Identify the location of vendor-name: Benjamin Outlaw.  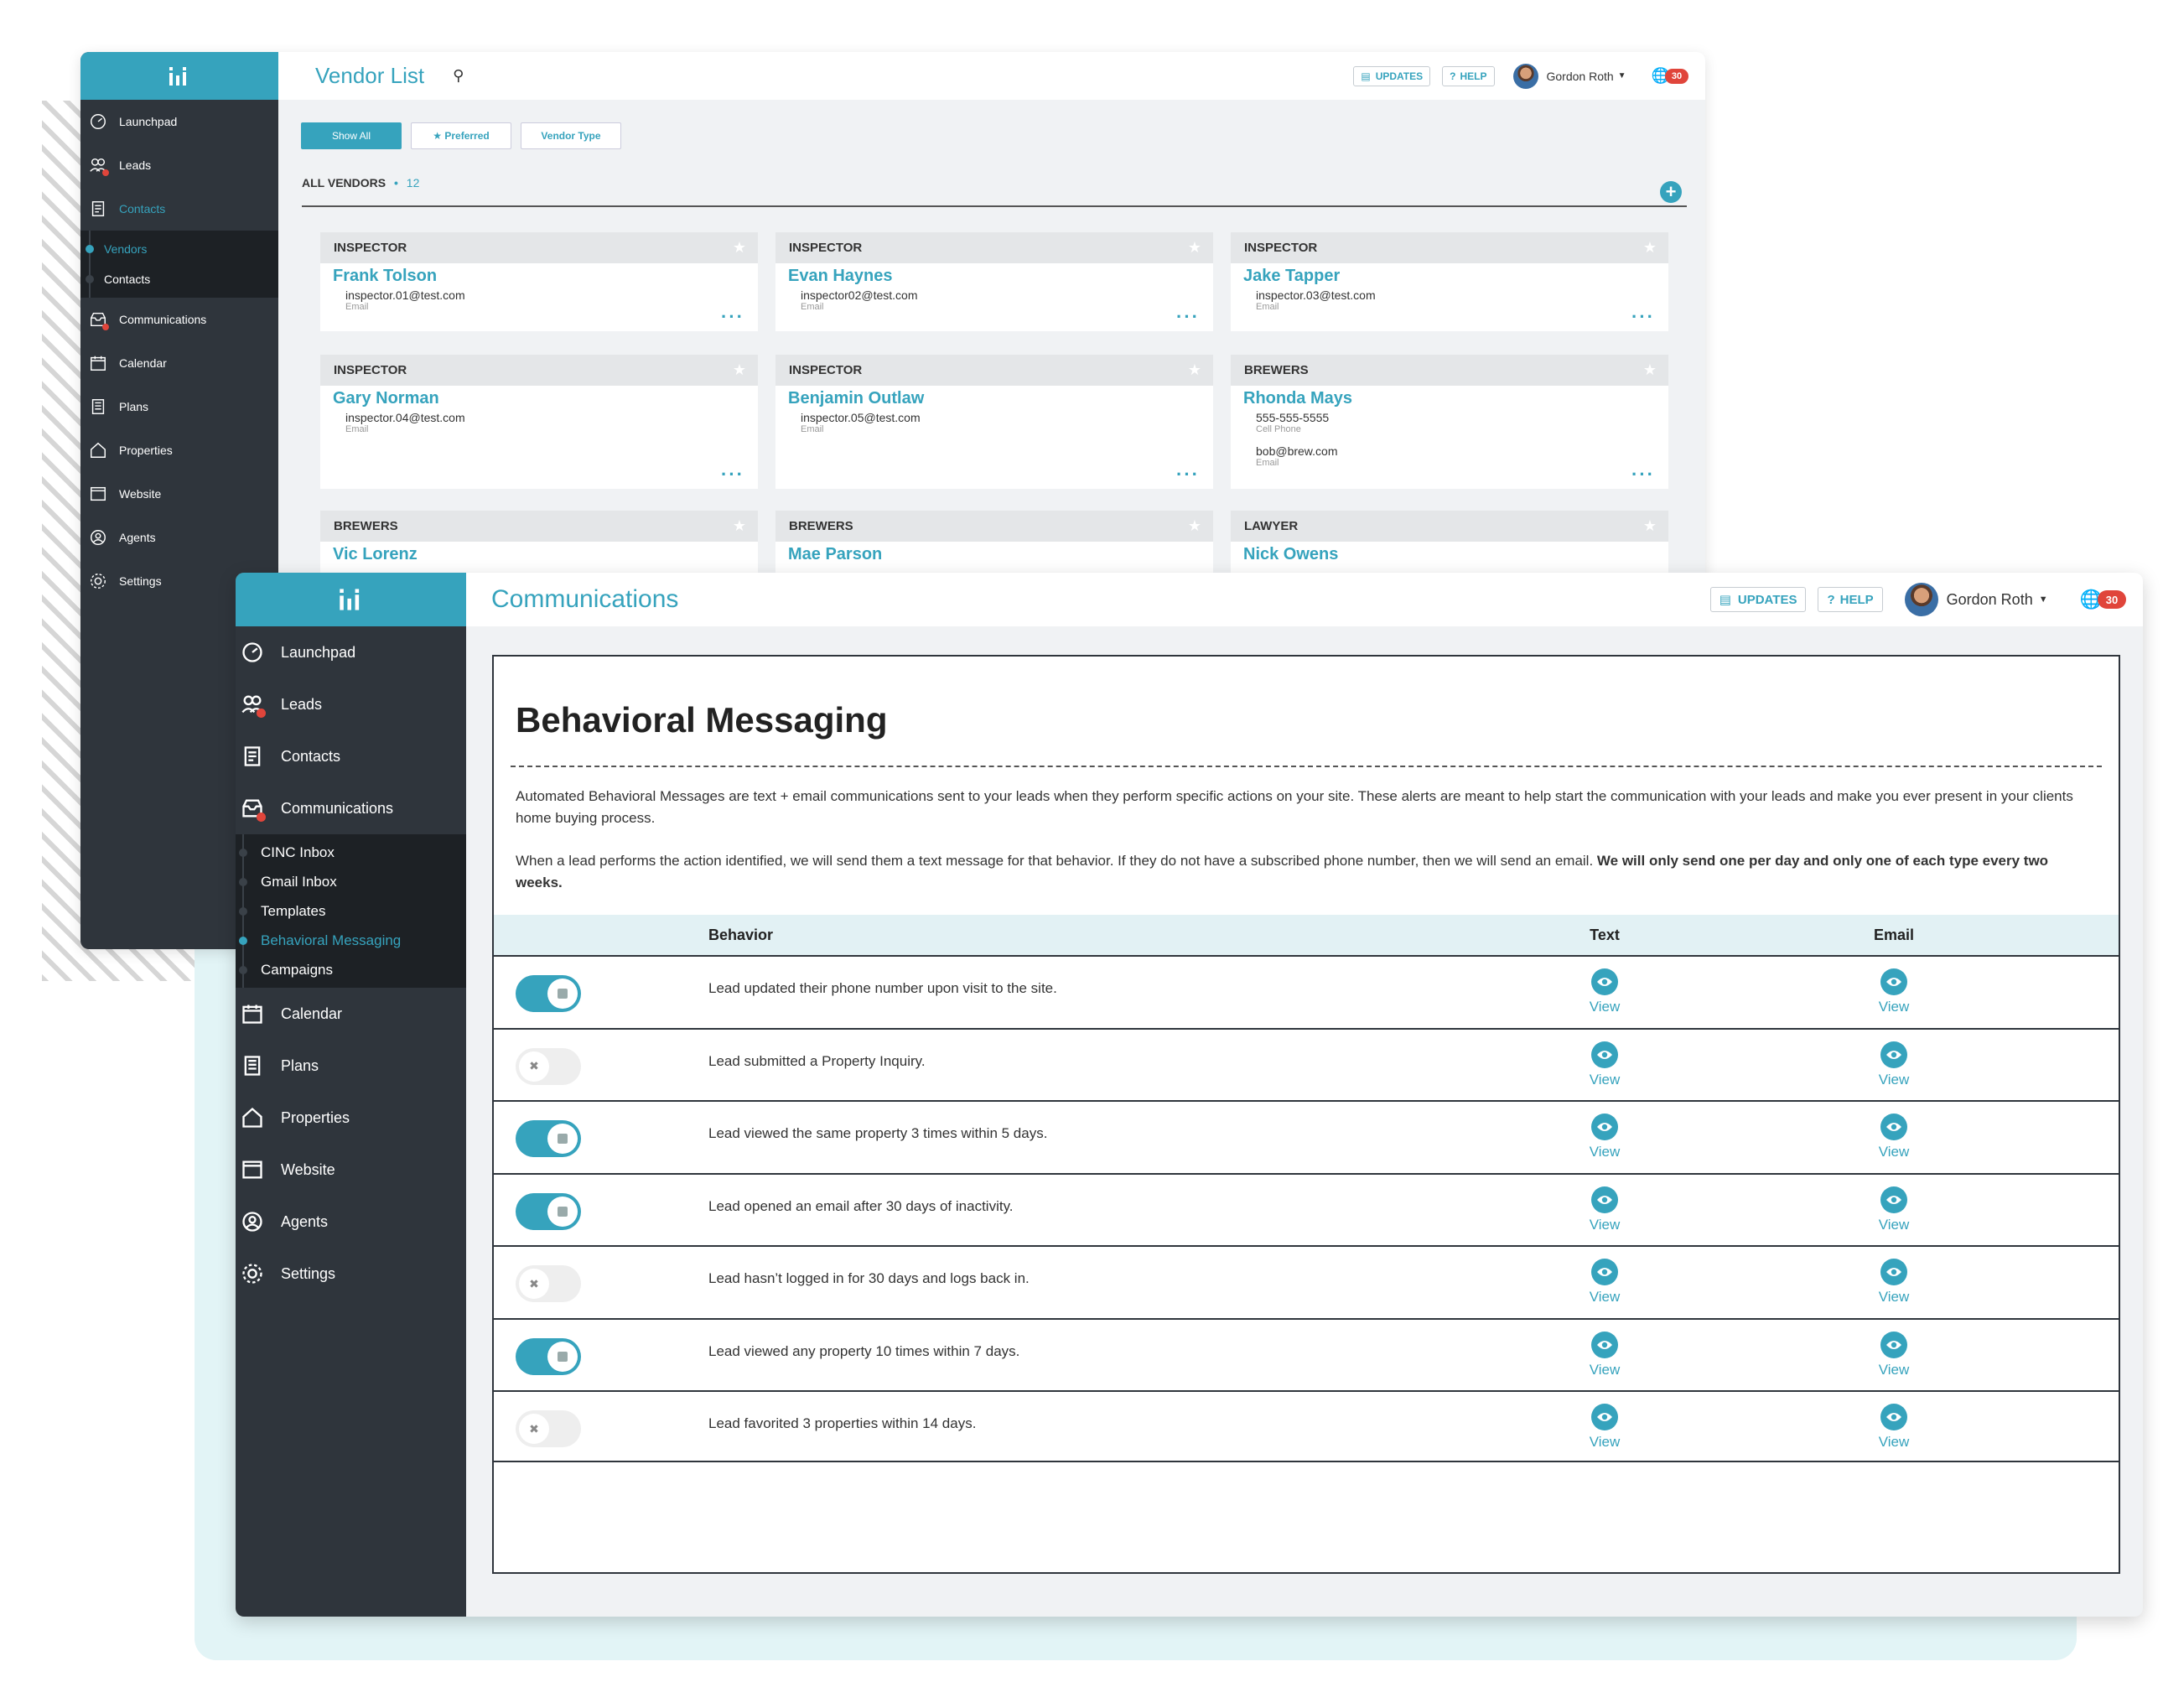
(994, 397).